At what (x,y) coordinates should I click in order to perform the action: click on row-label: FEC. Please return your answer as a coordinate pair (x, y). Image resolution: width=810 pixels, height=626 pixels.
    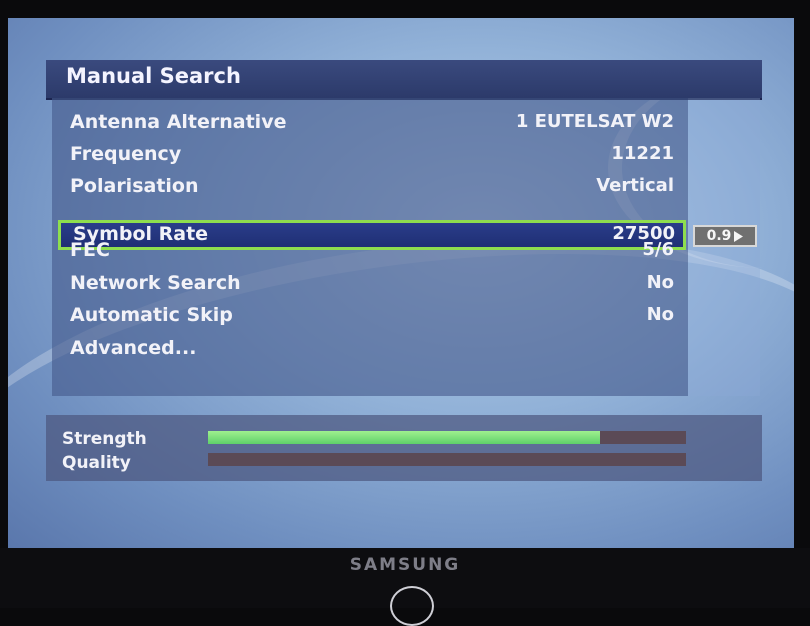
    Looking at the image, I should click on (90, 250).